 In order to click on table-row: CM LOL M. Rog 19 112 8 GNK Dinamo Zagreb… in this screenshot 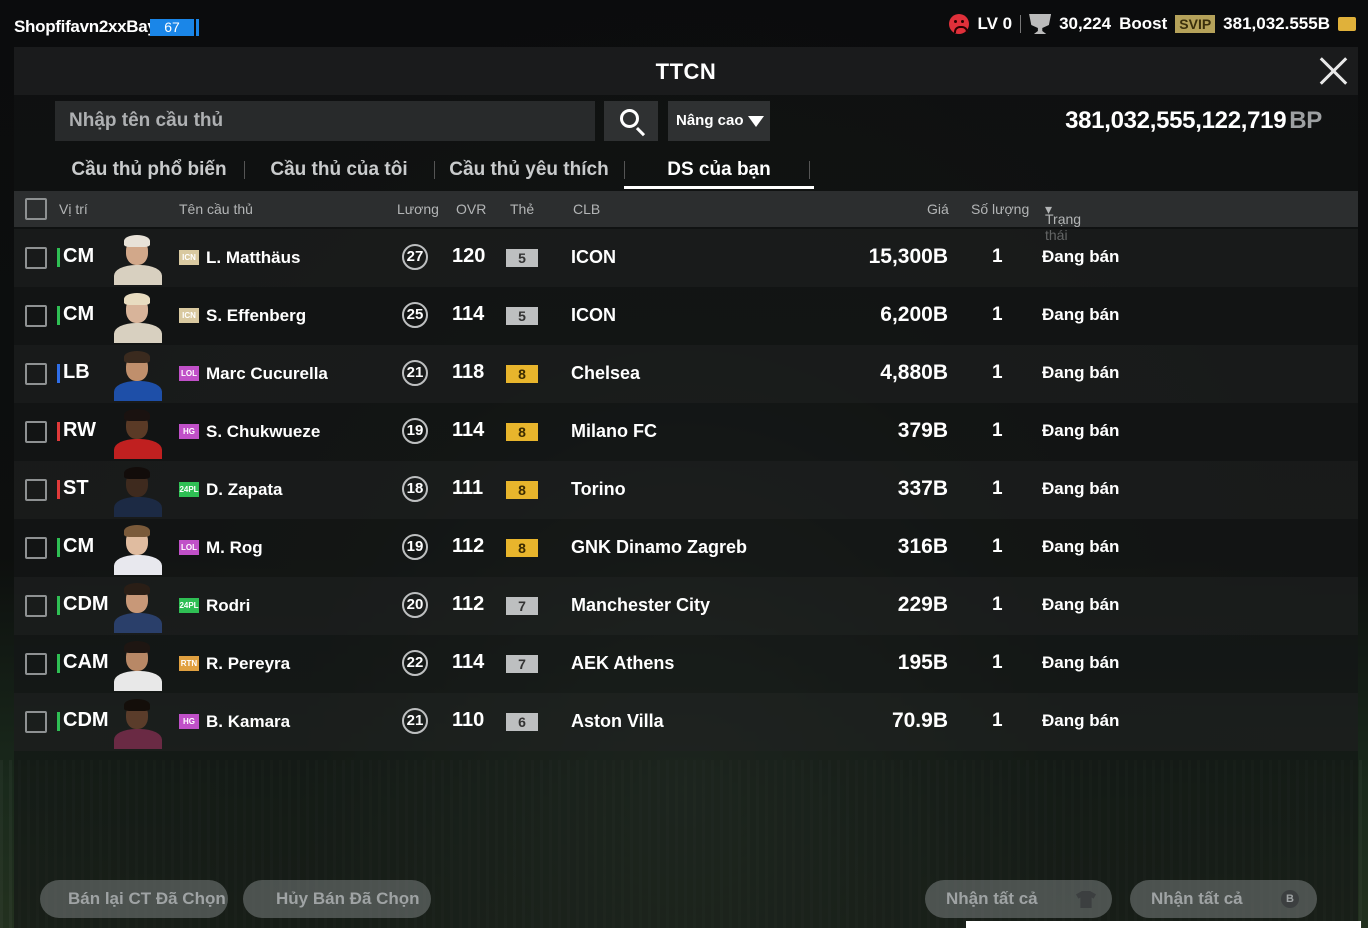, I will do `click(686, 548)`.